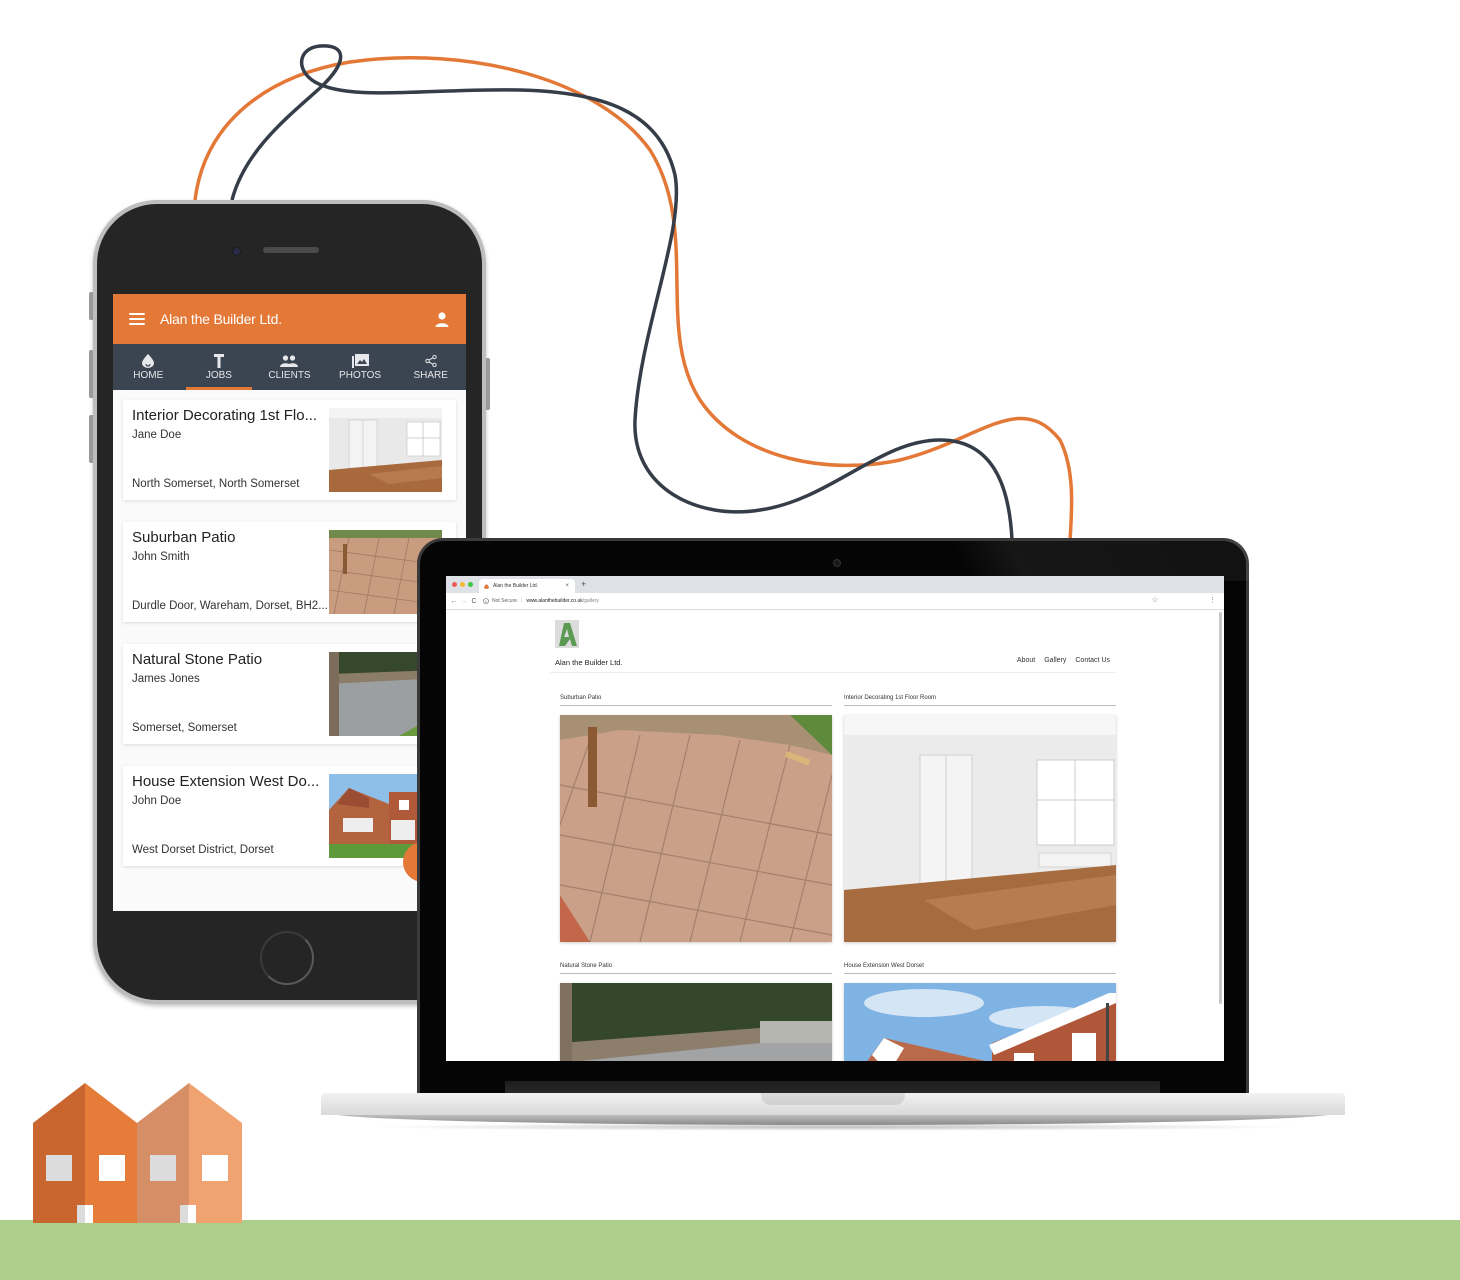  Describe the element at coordinates (470, 584) in the screenshot. I see `maximize-window-button` at that location.